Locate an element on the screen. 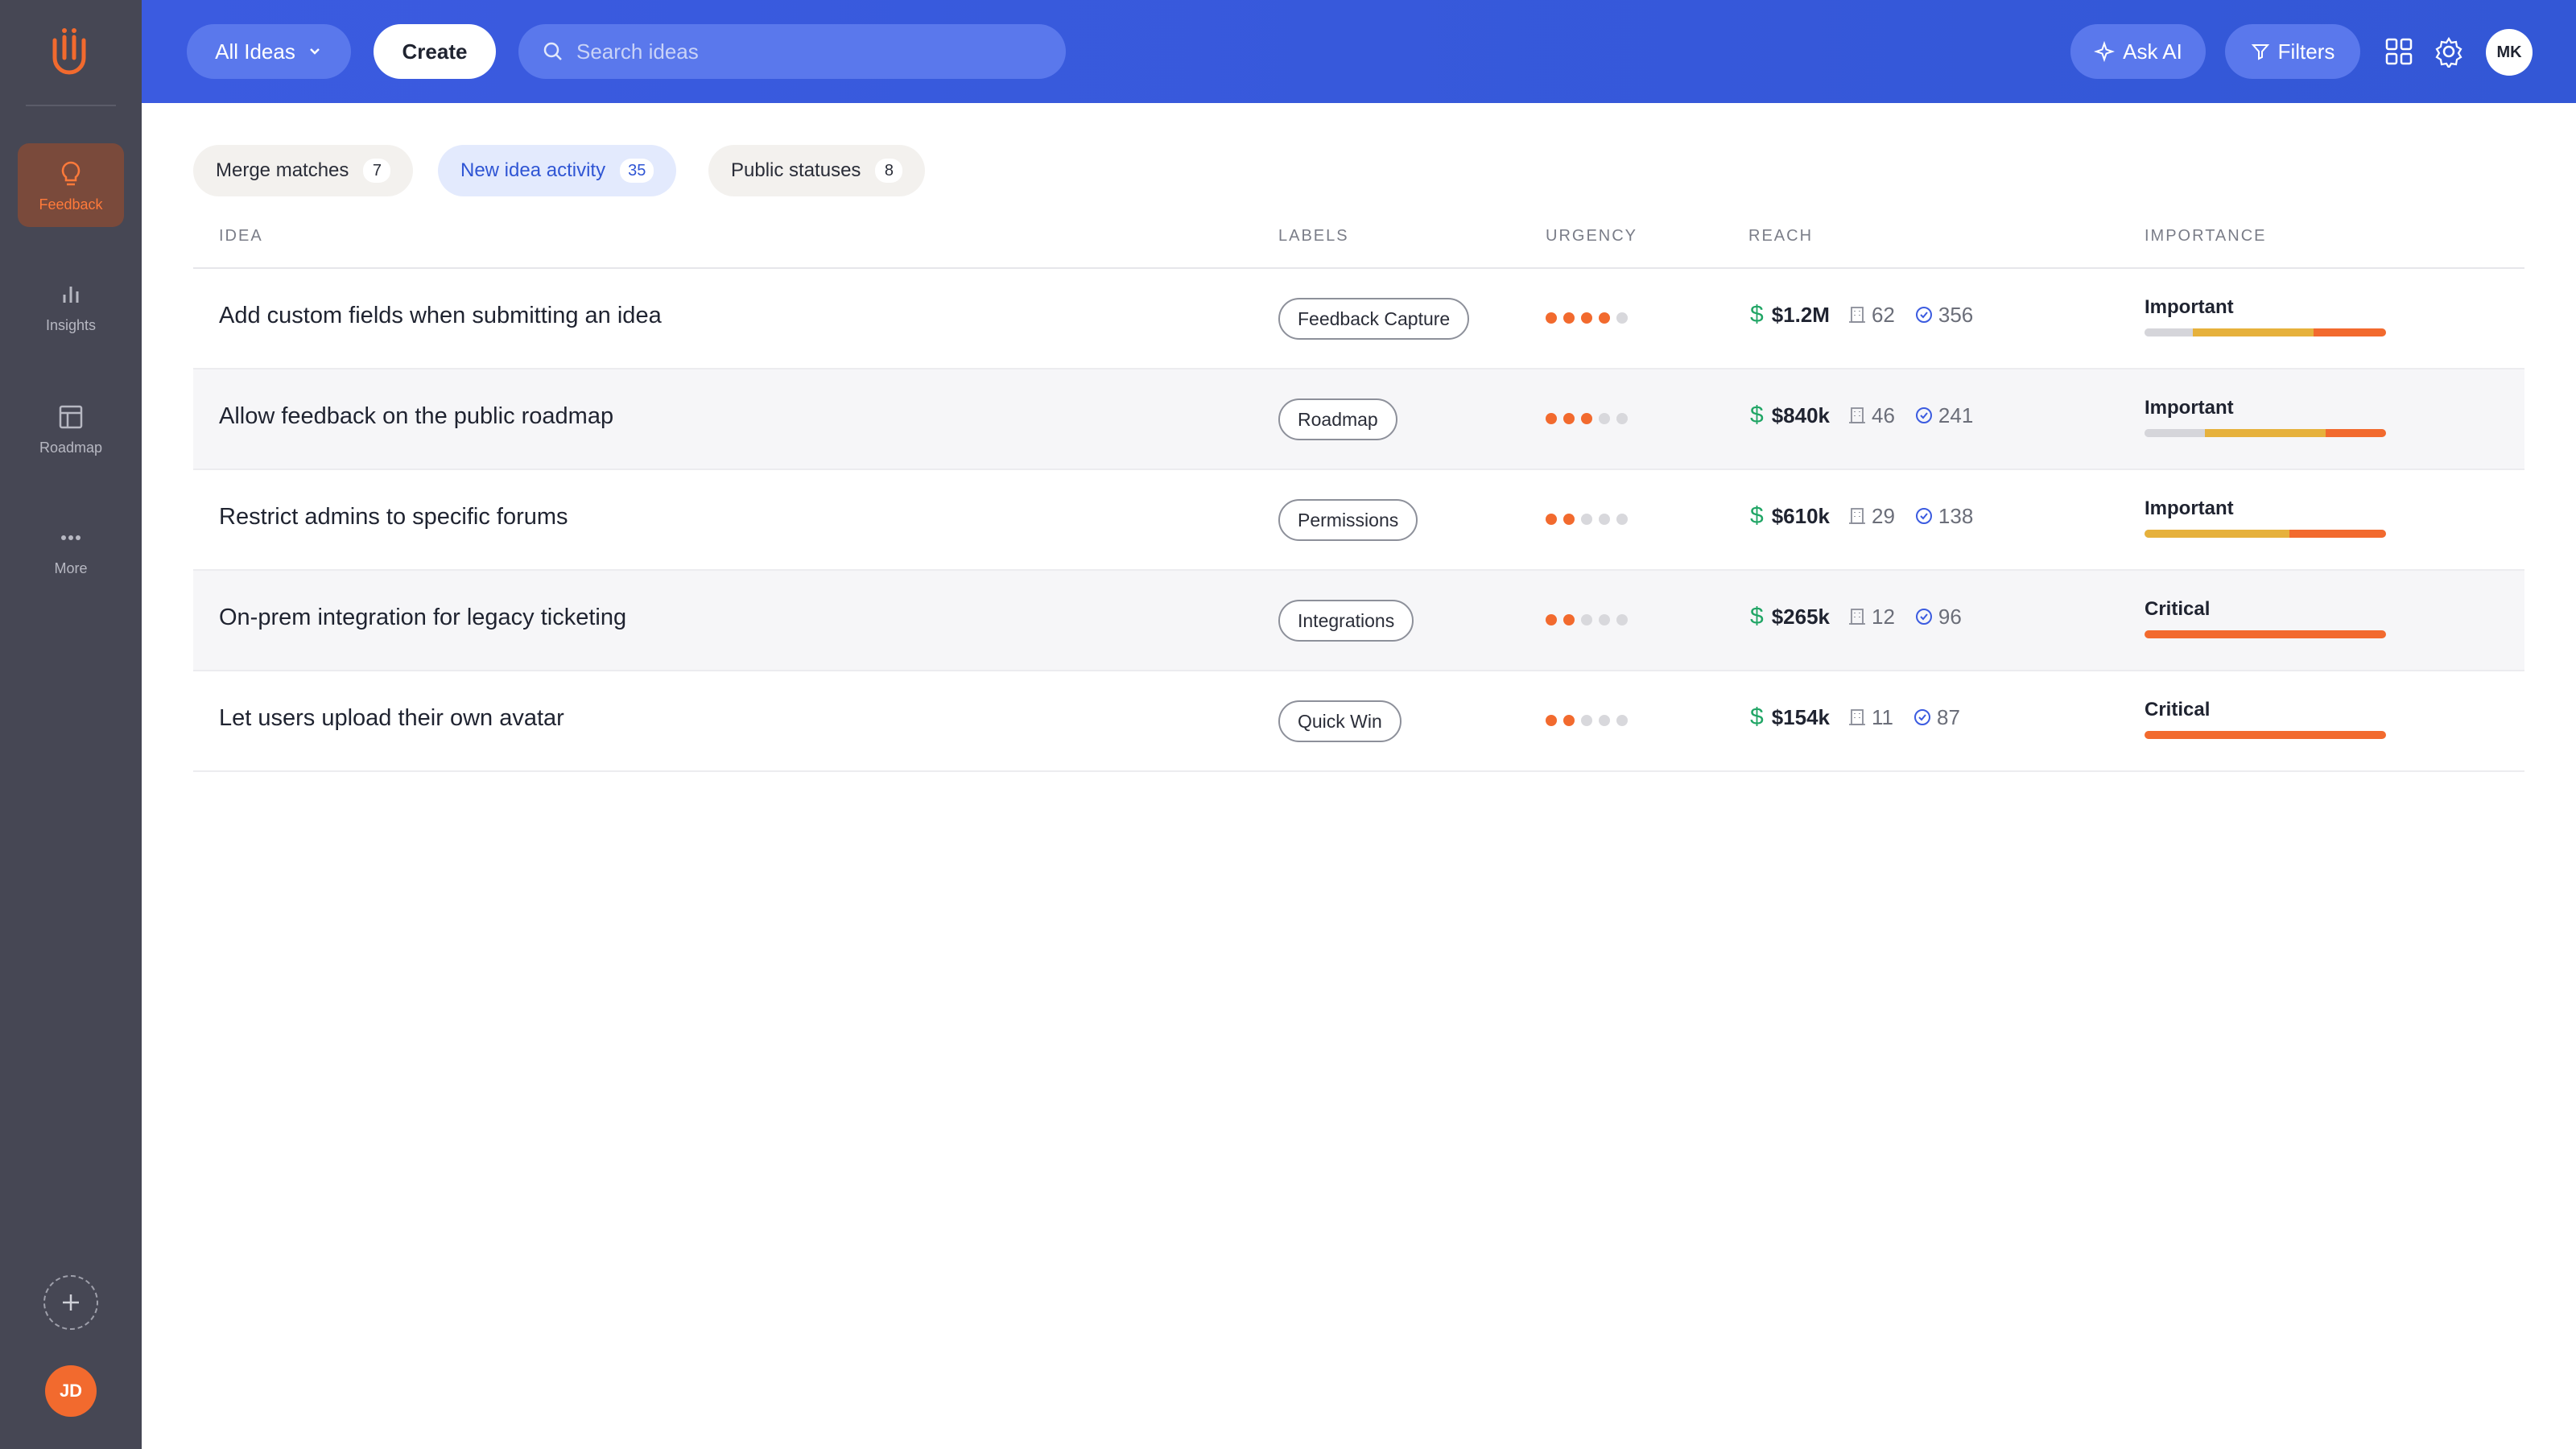 This screenshot has height=1449, width=2576. companies-value: 62 is located at coordinates (1883, 314).